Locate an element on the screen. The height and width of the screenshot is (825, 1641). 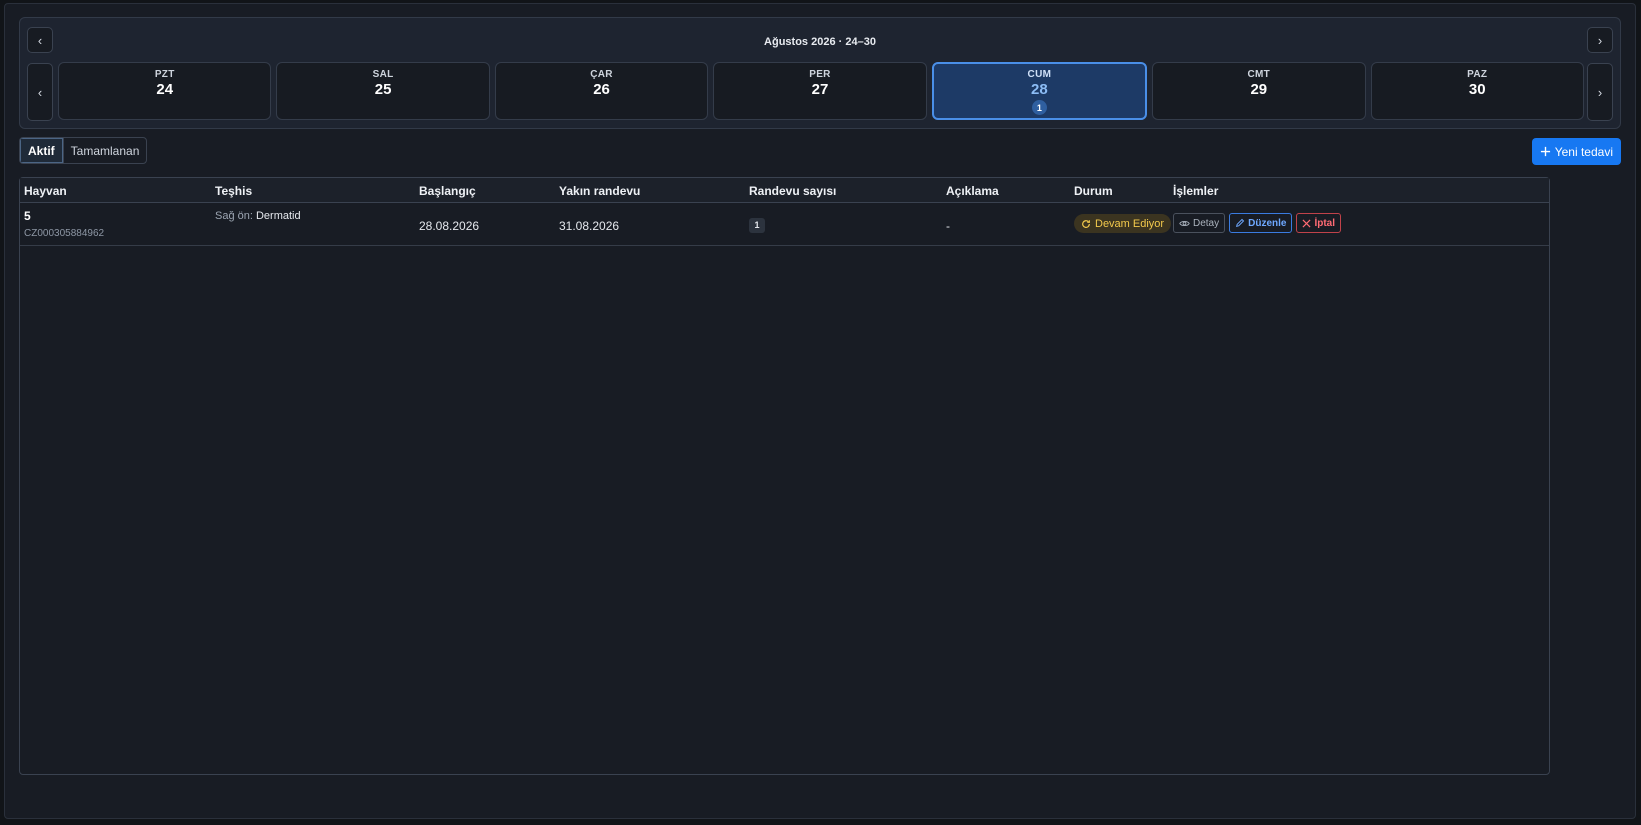
day-name: CUM is located at coordinates (1039, 74).